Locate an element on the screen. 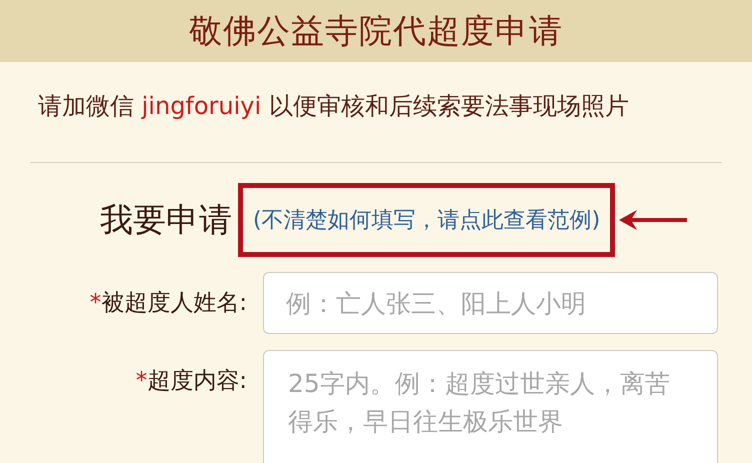 The height and width of the screenshot is (463, 752). example-link: (不清楚如何填写，请点此查看范例) is located at coordinates (426, 220).